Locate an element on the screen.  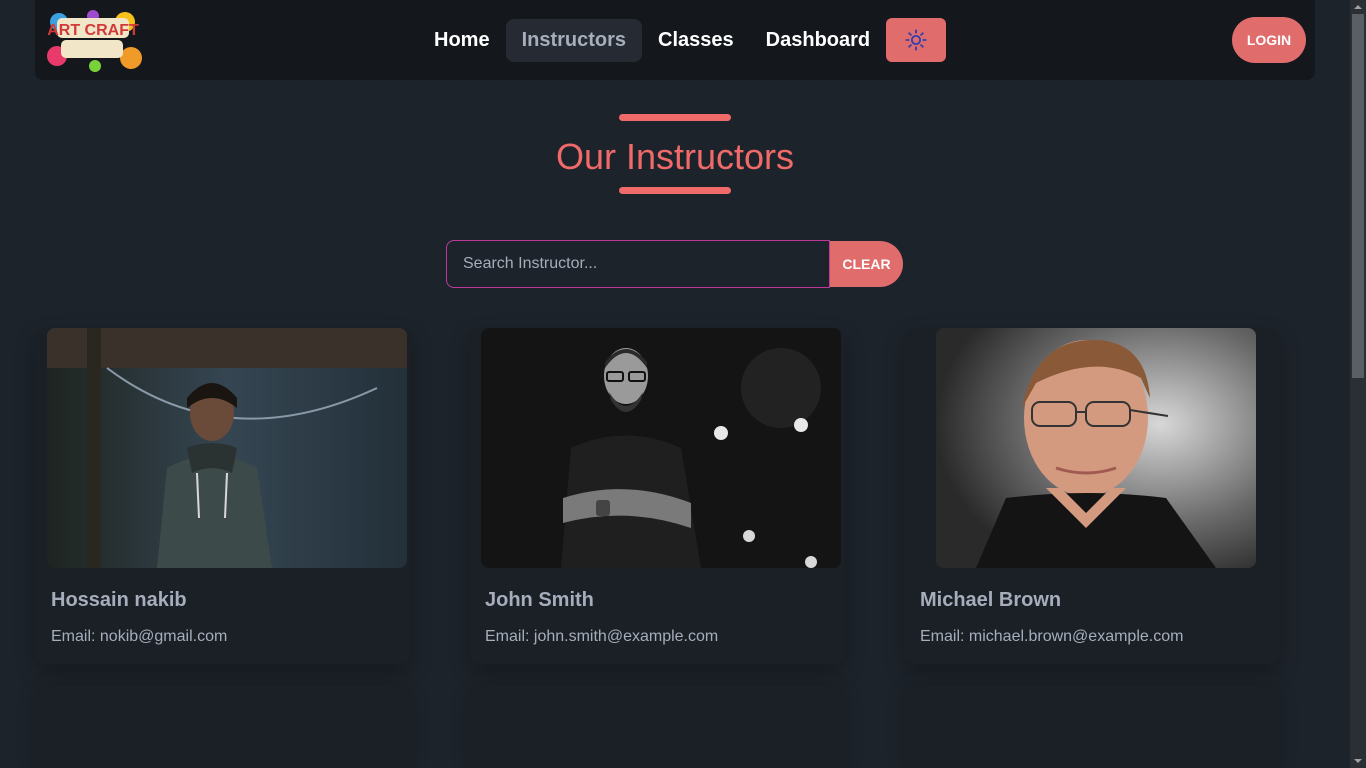
instructor-email: Email: john.smith@example.com is located at coordinates (602, 636).